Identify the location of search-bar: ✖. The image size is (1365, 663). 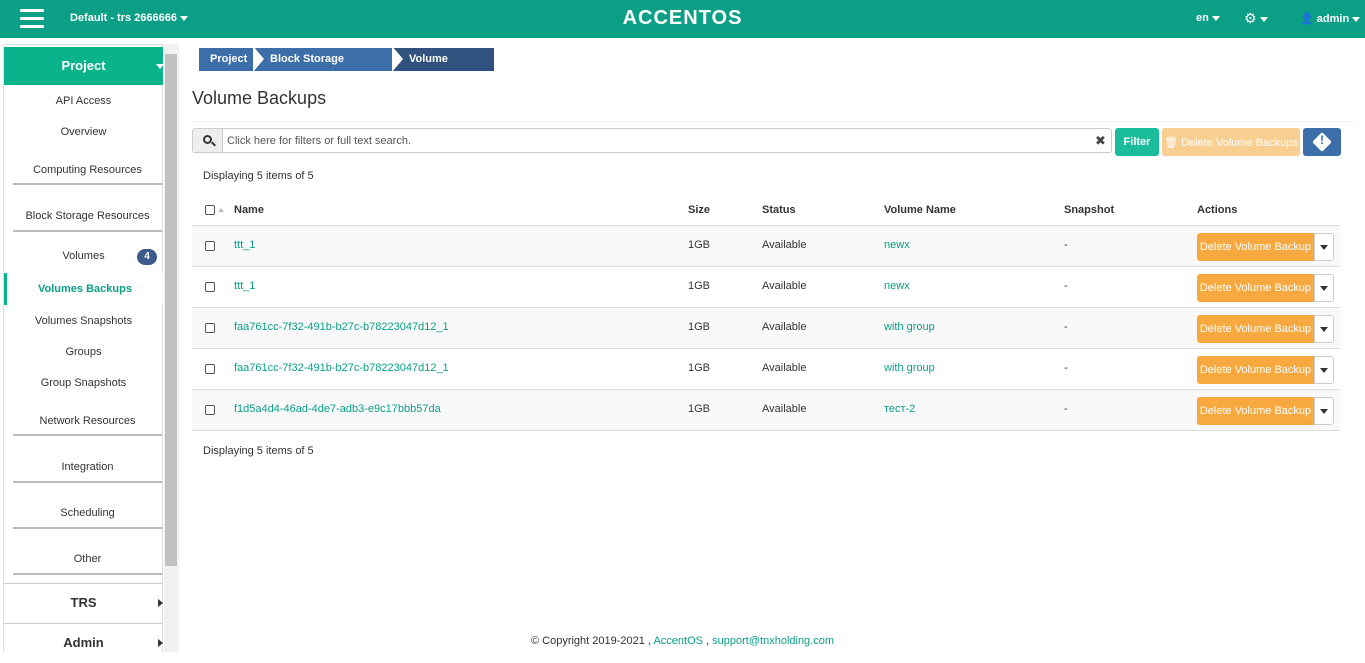
(652, 140).